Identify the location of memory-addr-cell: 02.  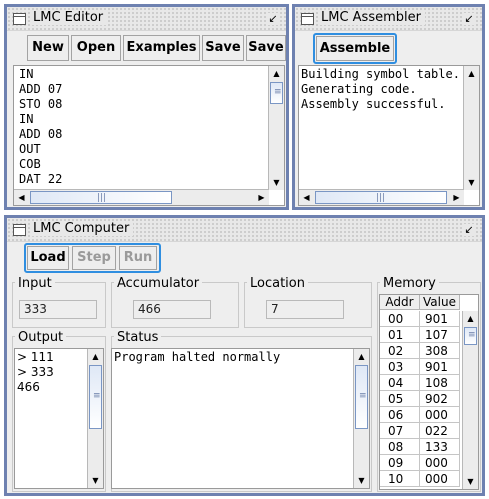
(400, 351).